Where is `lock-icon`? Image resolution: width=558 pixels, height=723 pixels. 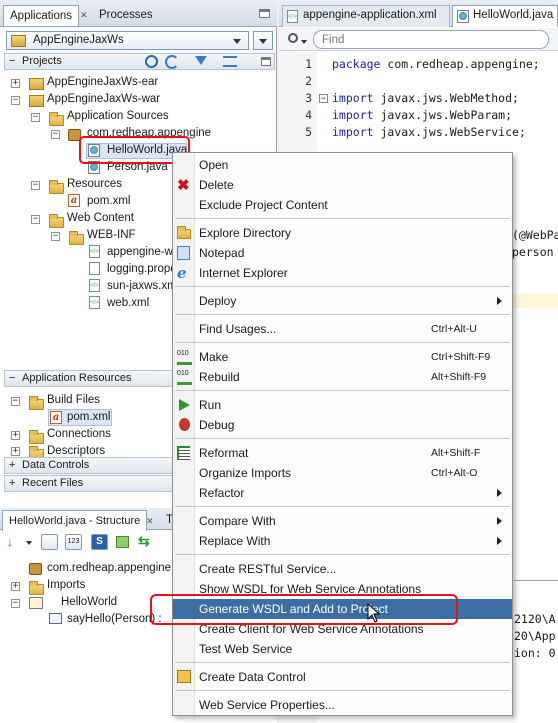 lock-icon is located at coordinates (122, 542).